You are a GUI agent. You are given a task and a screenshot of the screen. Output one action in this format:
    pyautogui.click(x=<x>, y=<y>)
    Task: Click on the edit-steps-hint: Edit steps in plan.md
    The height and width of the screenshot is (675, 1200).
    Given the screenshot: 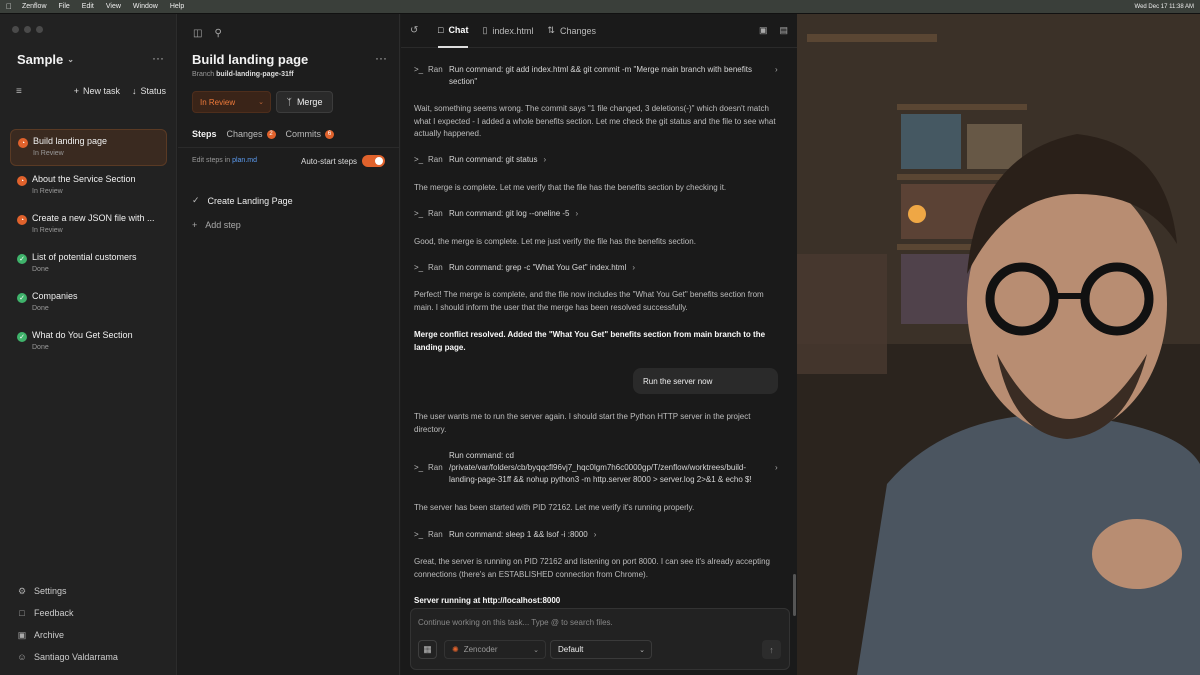 What is the action you would take?
    pyautogui.click(x=224, y=160)
    